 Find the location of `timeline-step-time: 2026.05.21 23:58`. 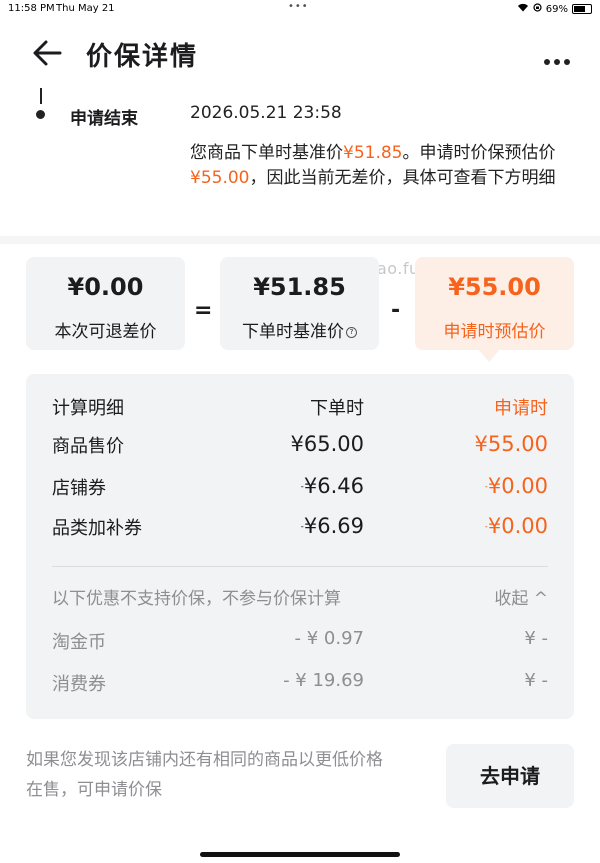

timeline-step-time: 2026.05.21 23:58 is located at coordinates (266, 113).